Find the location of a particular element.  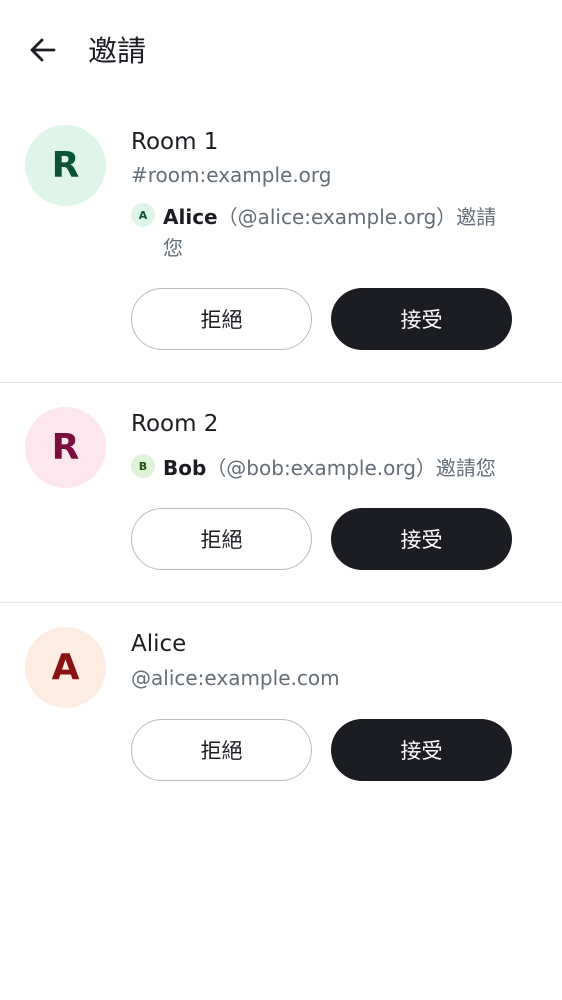

inviter-line: B Bob（@bob:example.org）邀請您 is located at coordinates (321, 468).